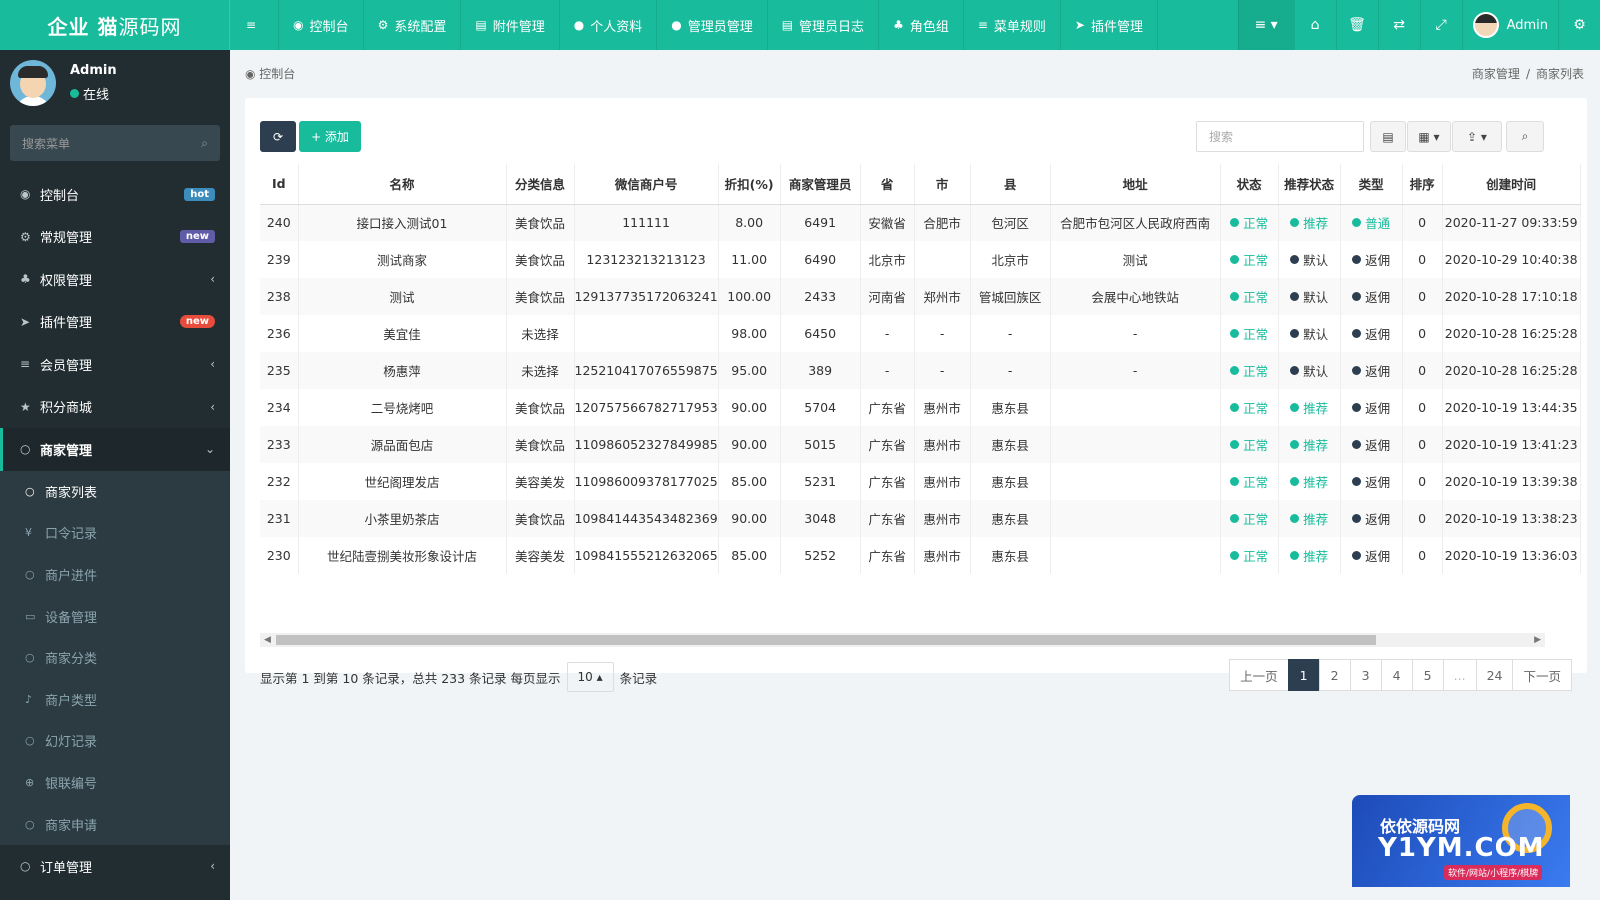 This screenshot has height=900, width=1600. Describe the element at coordinates (1537, 640) in the screenshot. I see `scroll-right-icon: ▶` at that location.